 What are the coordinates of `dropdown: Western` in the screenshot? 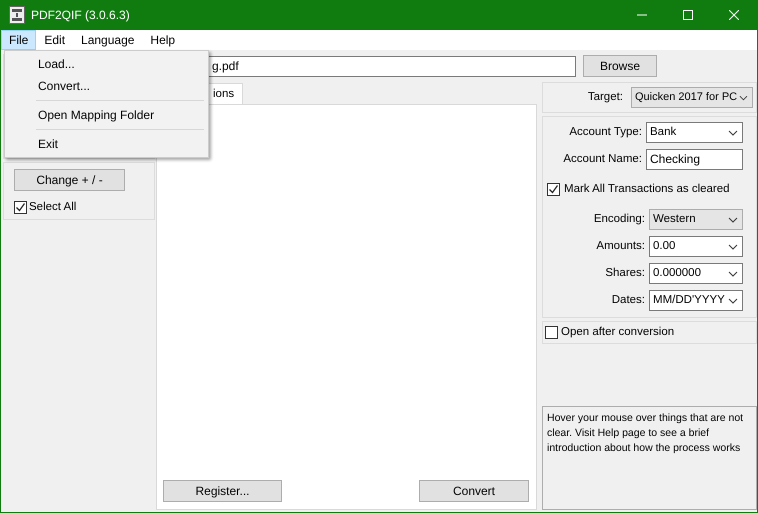 It's located at (696, 219).